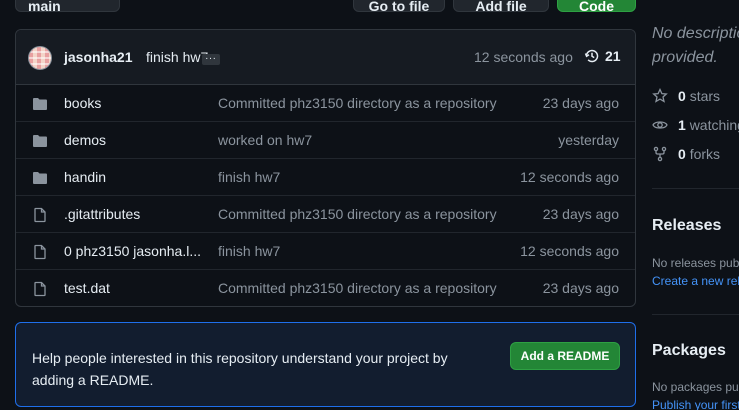 The height and width of the screenshot is (410, 739). I want to click on code-button: Code, so click(596, 6).